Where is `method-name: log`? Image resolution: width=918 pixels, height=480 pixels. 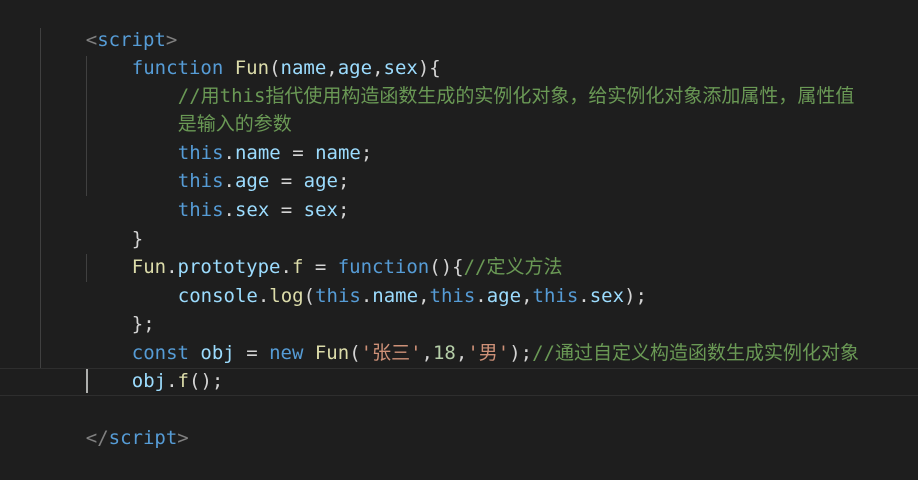 method-name: log is located at coordinates (286, 296).